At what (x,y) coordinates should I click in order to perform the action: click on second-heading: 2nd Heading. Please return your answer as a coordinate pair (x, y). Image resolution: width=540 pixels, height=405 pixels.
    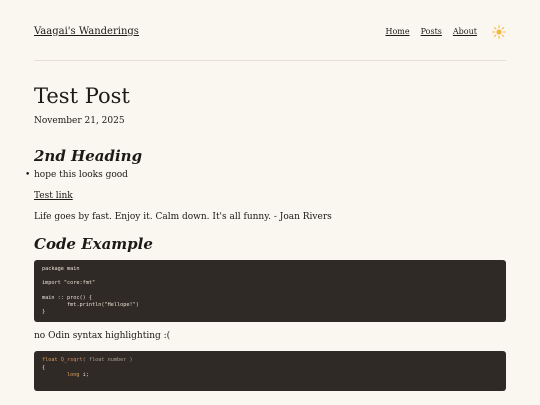
    Looking at the image, I should click on (88, 156).